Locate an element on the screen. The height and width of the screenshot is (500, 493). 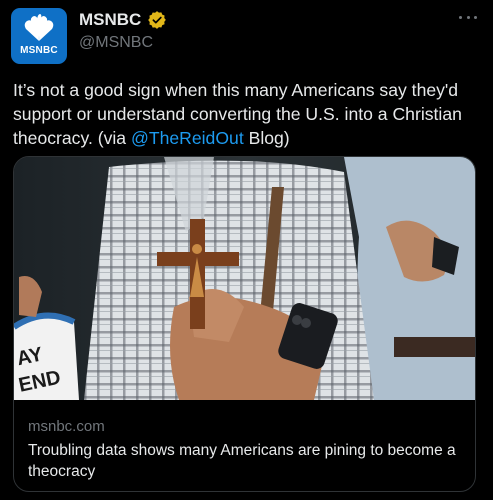
mention-link: @TheReidOut is located at coordinates (187, 138).